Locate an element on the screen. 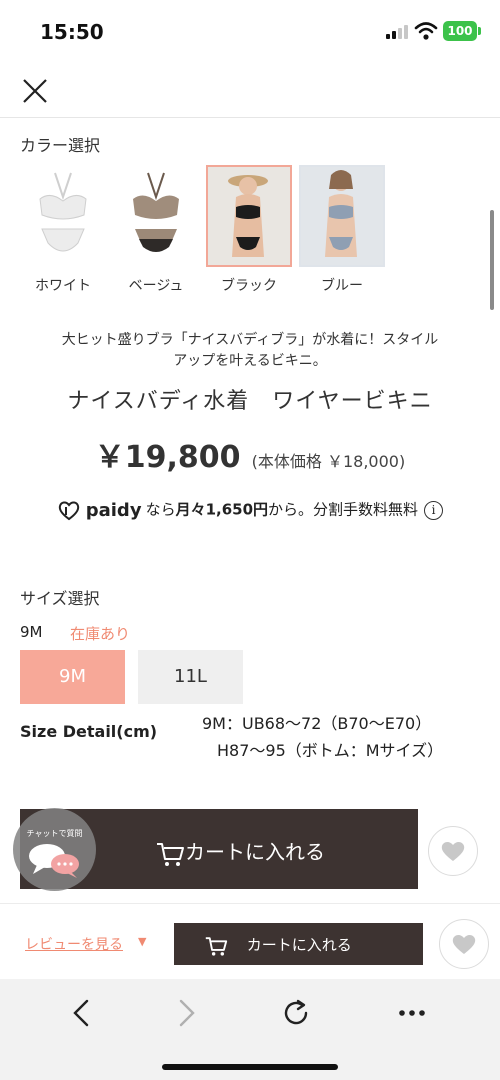 The width and height of the screenshot is (500, 1080). home-indicator is located at coordinates (250, 1067).